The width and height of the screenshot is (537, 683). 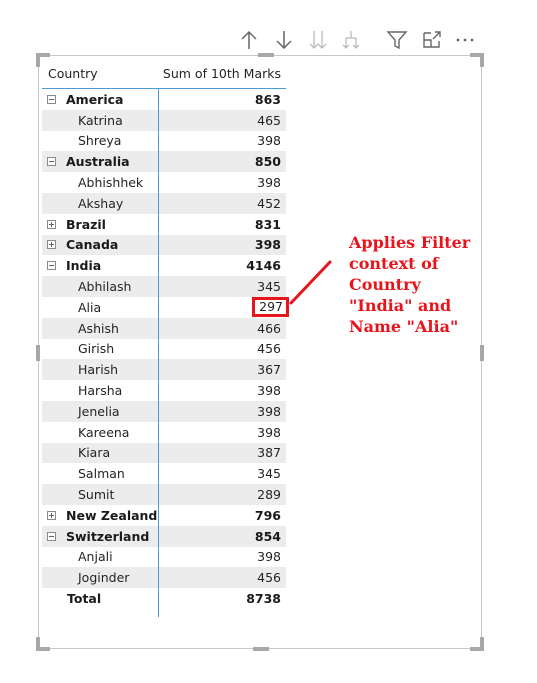 What do you see at coordinates (410, 242) in the screenshot?
I see `annotation-line: Applies Filter` at bounding box center [410, 242].